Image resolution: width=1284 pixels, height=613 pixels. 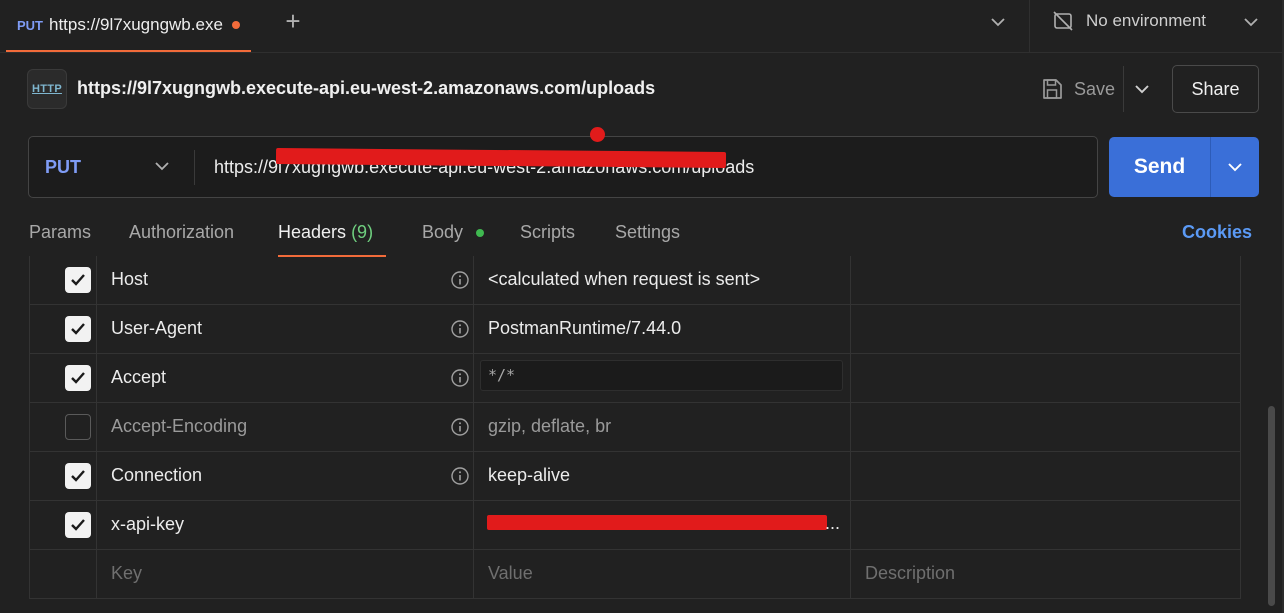 What do you see at coordinates (1251, 22) in the screenshot?
I see `environment-chevron-down-icon` at bounding box center [1251, 22].